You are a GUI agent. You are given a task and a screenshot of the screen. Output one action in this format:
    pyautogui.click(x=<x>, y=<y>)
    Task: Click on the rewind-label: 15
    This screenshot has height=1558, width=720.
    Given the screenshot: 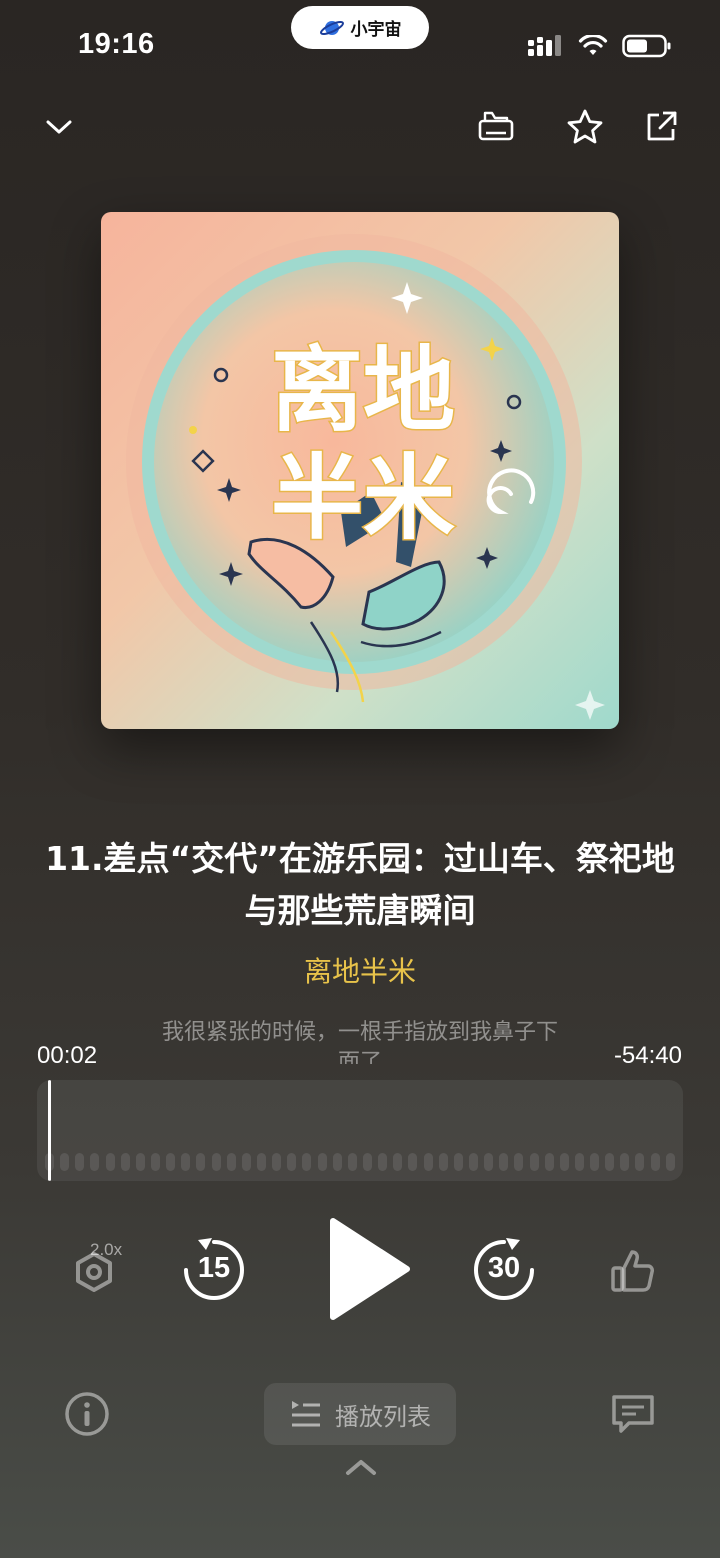 What is the action you would take?
    pyautogui.click(x=214, y=1268)
    